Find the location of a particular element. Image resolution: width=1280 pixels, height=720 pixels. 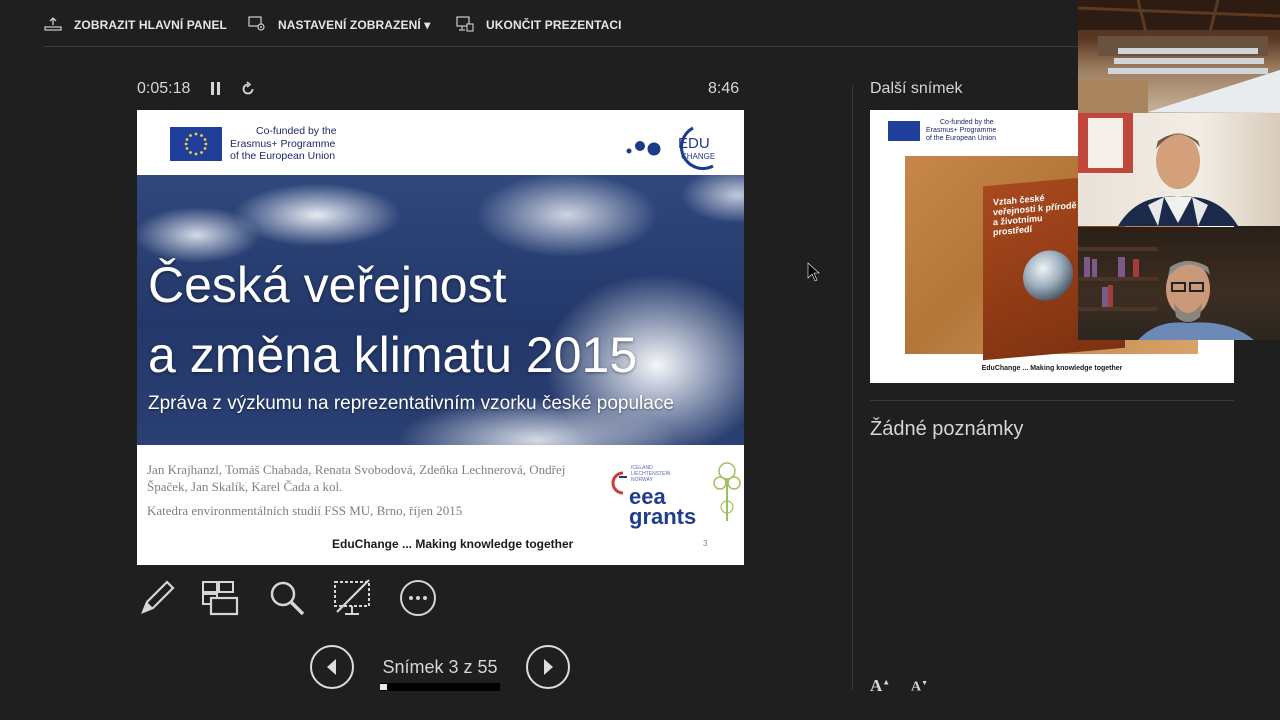

show-taskbar-label: ZOBRAZIT HLAVNÍ PANEL is located at coordinates (150, 25).